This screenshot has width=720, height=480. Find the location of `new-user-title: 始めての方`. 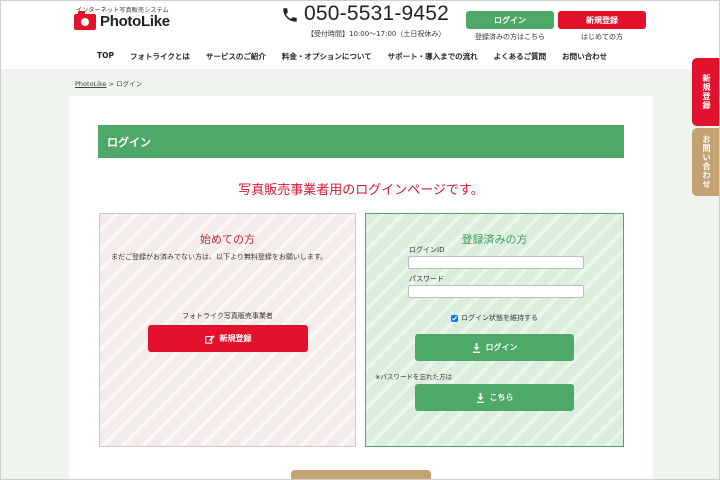

new-user-title: 始めての方 is located at coordinates (227, 239).